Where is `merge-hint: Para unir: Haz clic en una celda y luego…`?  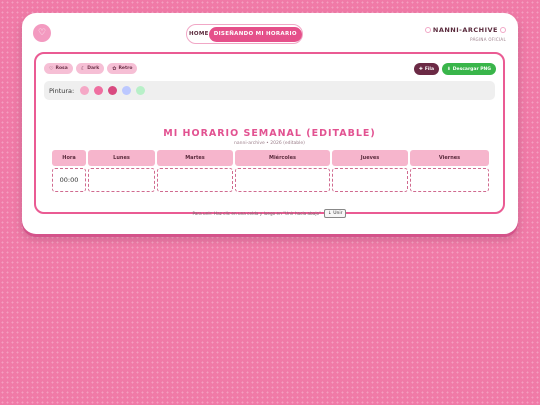 merge-hint: Para unir: Haz clic en una celda y luego… is located at coordinates (269, 213).